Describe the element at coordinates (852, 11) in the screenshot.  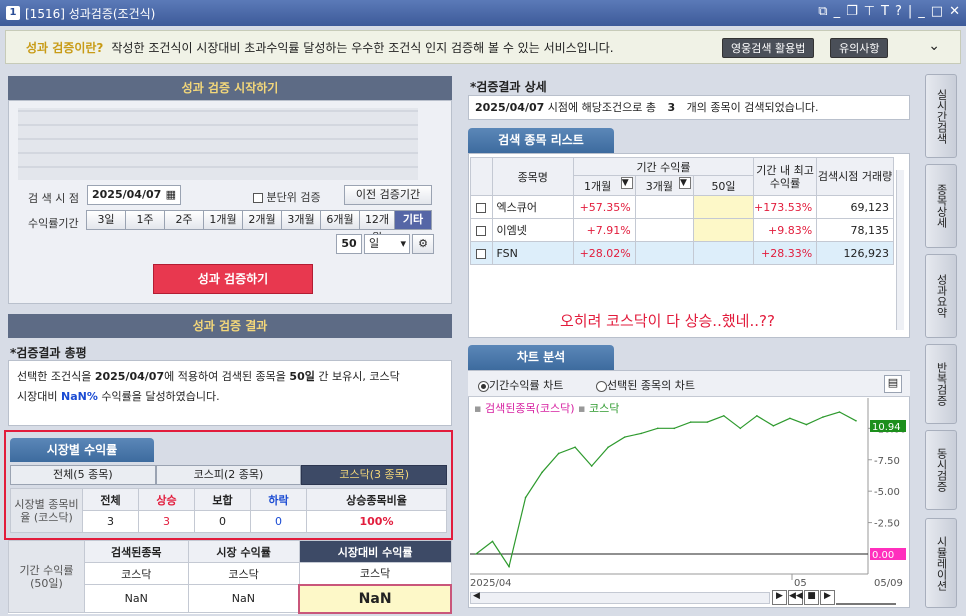
I see `restore-icon: ❐` at that location.